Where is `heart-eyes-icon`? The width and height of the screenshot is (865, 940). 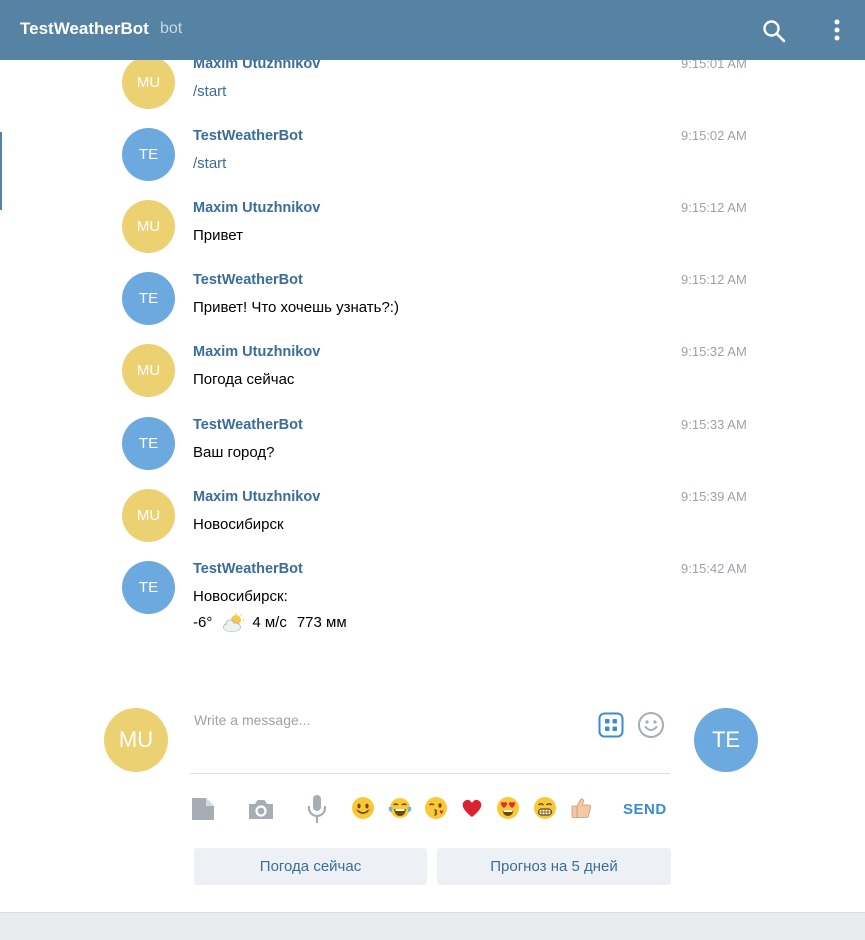
heart-eyes-icon is located at coordinates (508, 808).